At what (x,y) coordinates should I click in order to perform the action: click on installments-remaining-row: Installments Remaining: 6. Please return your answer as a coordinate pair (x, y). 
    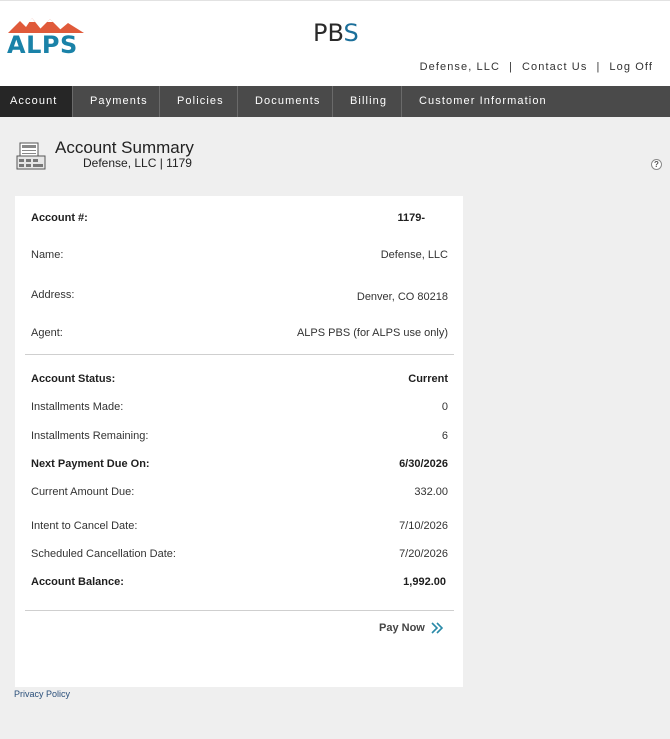
    Looking at the image, I should click on (239, 438).